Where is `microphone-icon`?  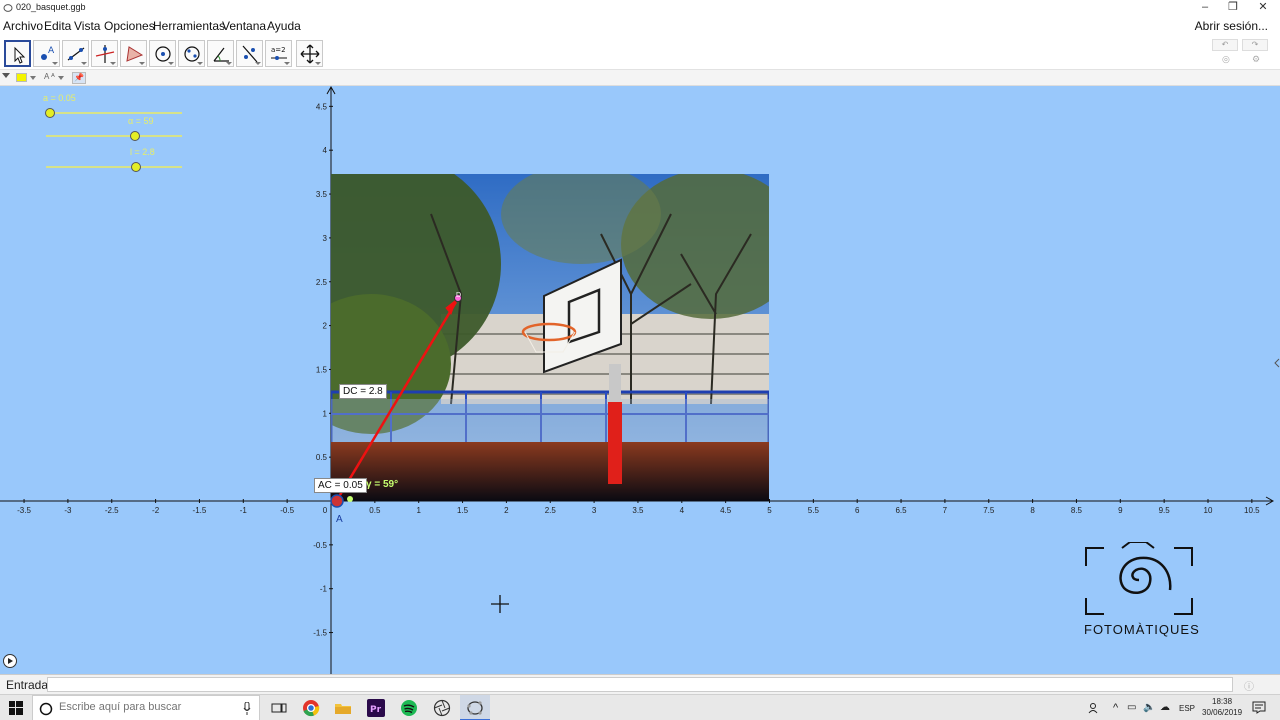 microphone-icon is located at coordinates (247, 708).